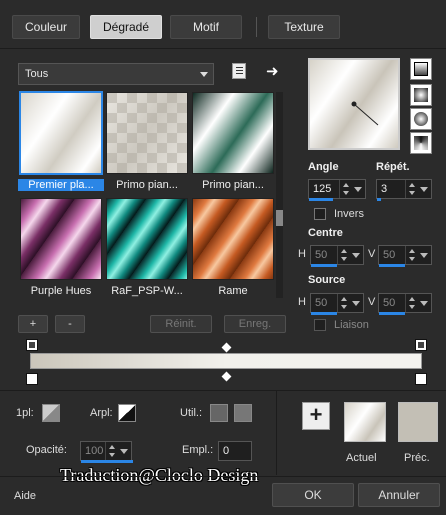 This screenshot has width=446, height=515. Describe the element at coordinates (421, 345) in the screenshot. I see `top-right-marker` at that location.